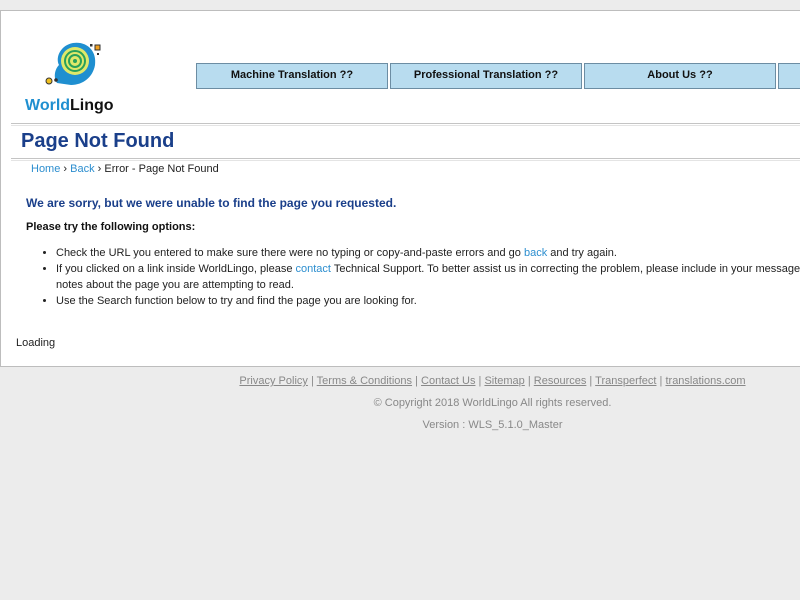 Image resolution: width=800 pixels, height=600 pixels. I want to click on footer-link-transperfect: Transperfect, so click(625, 381).